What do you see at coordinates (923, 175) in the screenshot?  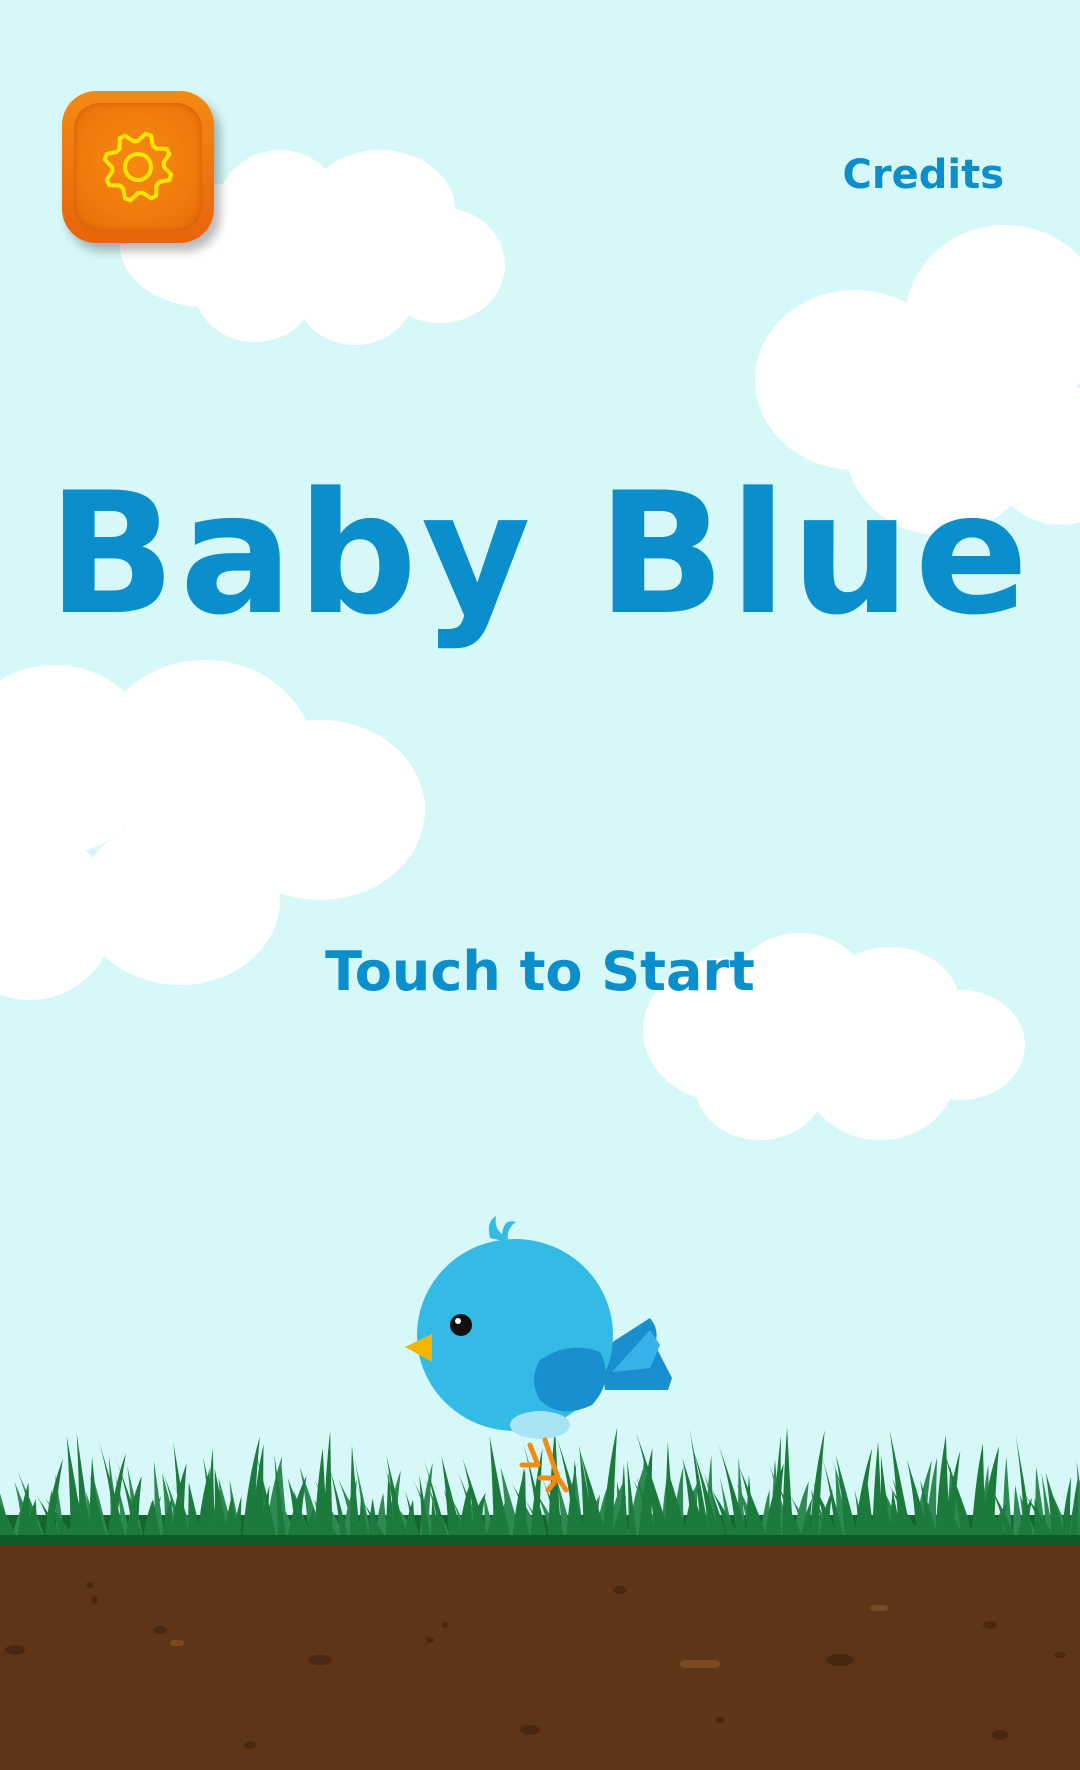 I see `credits-button: Credits` at bounding box center [923, 175].